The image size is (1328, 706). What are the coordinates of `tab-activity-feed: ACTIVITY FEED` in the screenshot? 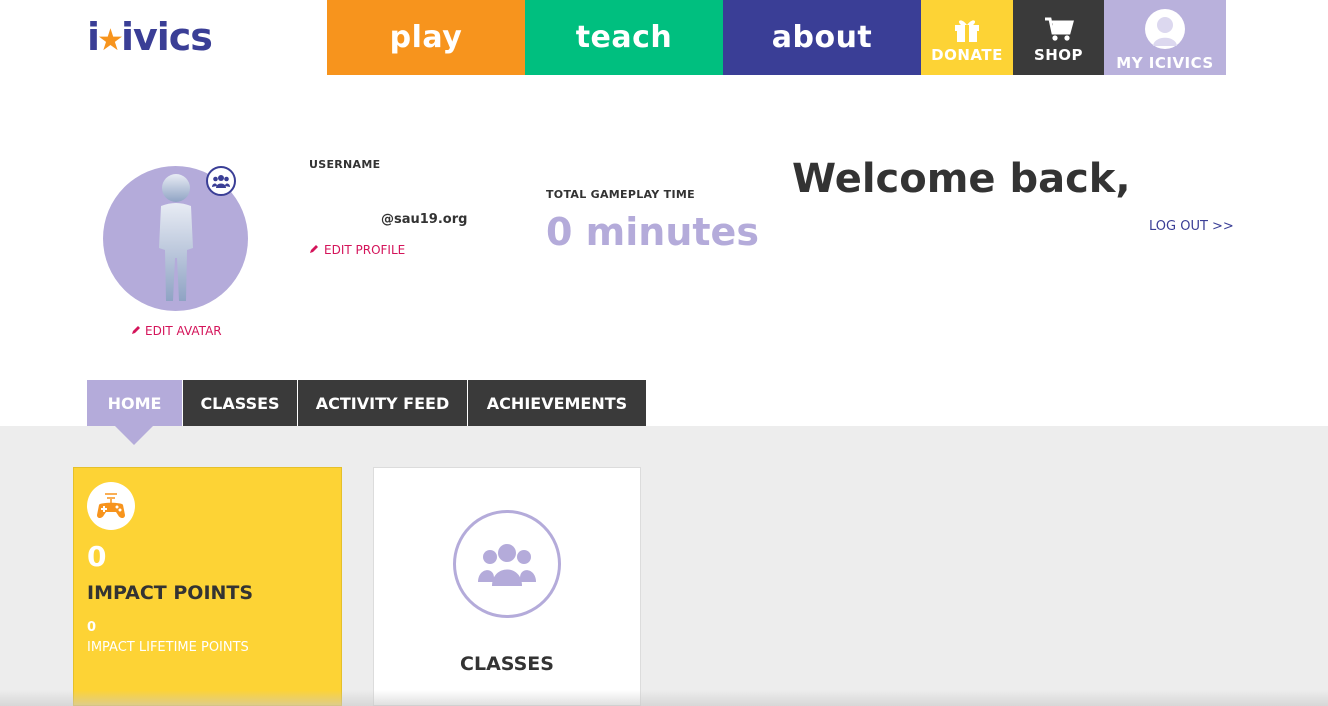 It's located at (382, 403).